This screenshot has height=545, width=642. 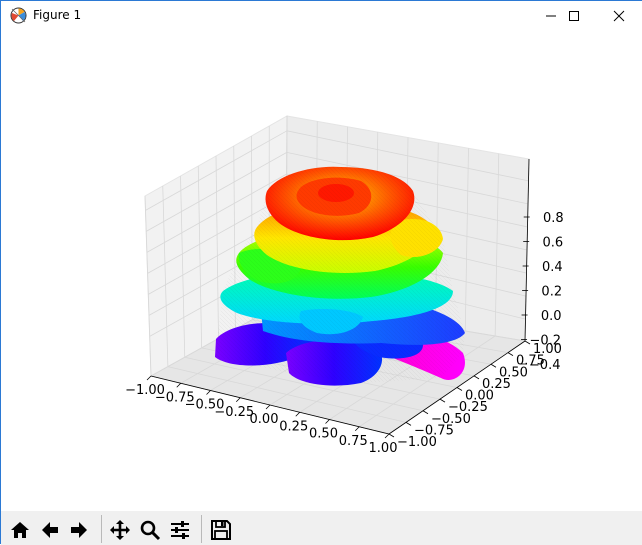 What do you see at coordinates (551, 316) in the screenshot?
I see `z-tick-label: 0.0` at bounding box center [551, 316].